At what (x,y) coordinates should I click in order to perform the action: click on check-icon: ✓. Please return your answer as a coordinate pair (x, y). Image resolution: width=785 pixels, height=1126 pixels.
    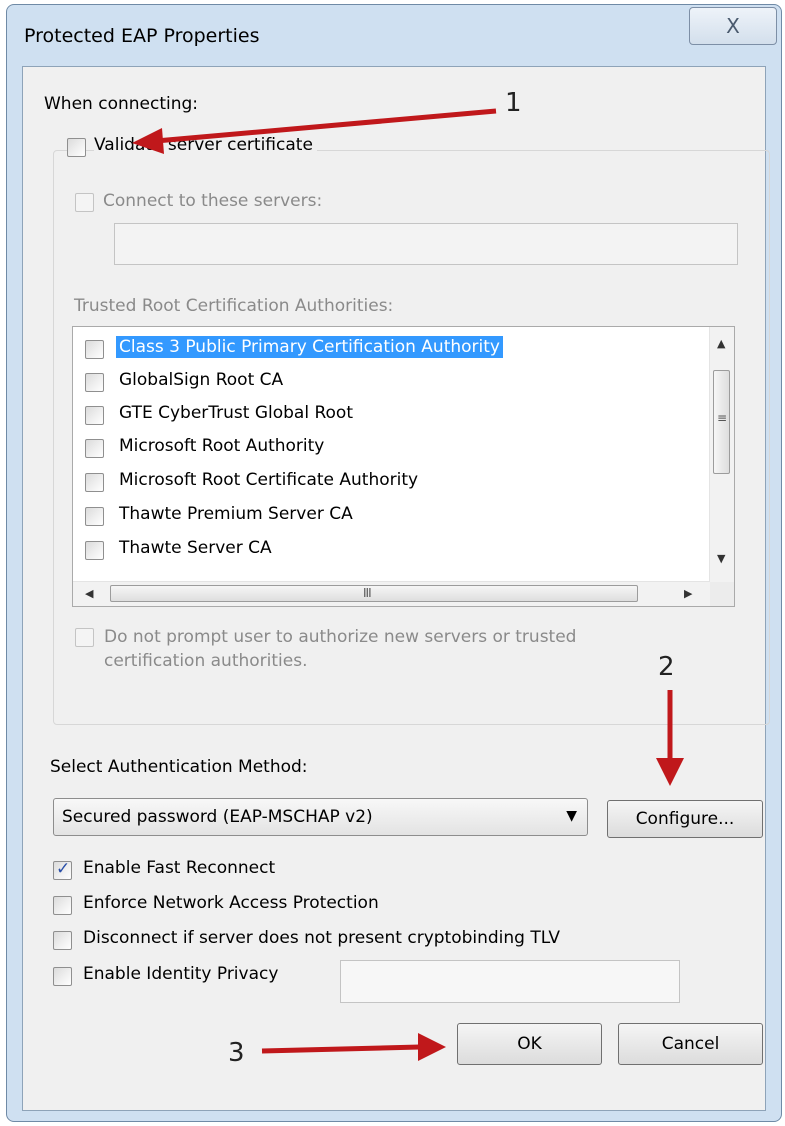
    Looking at the image, I should click on (63, 869).